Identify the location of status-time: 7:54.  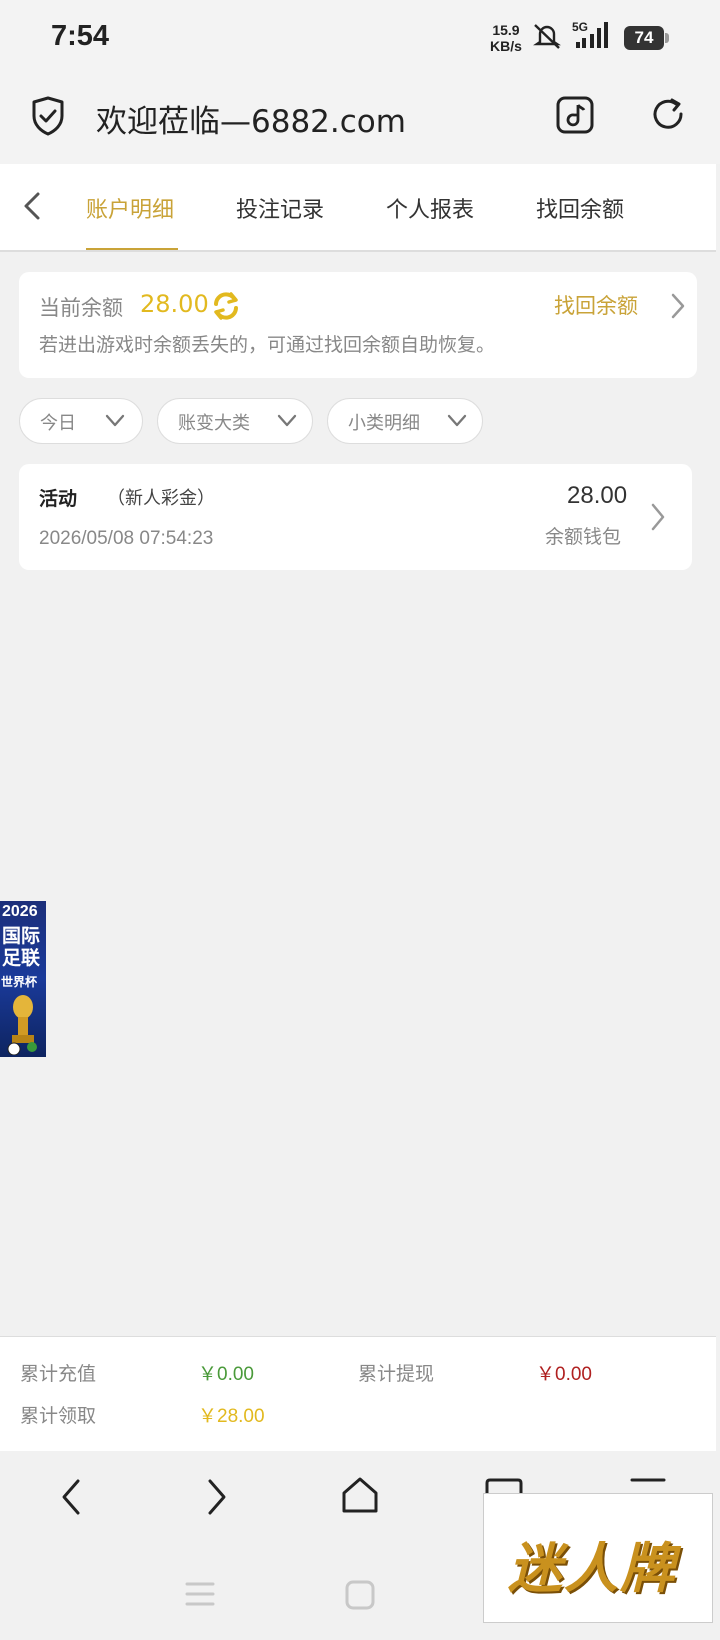
(80, 36).